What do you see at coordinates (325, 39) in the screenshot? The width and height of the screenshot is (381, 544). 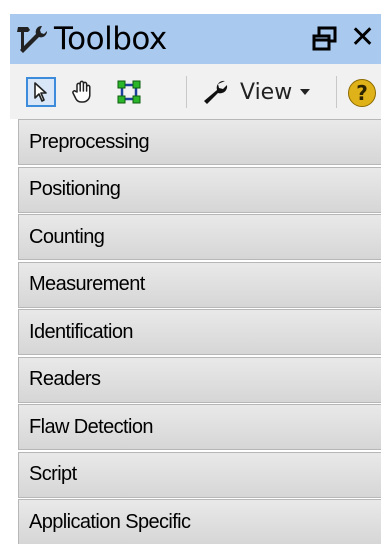 I see `float-window-icon` at bounding box center [325, 39].